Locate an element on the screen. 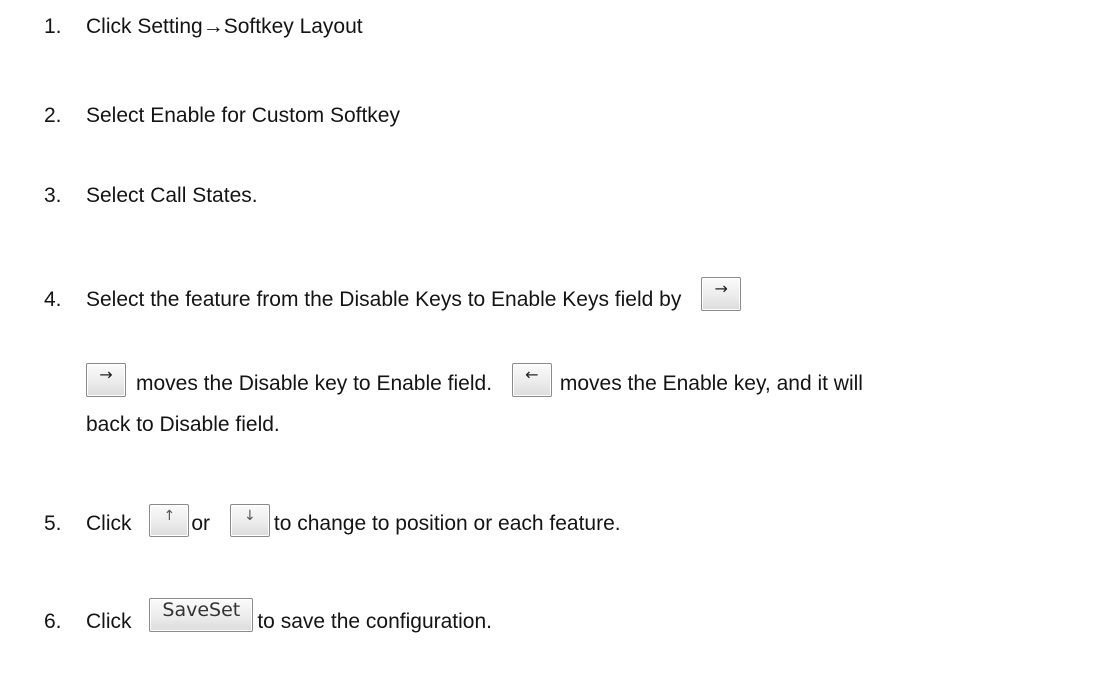 The width and height of the screenshot is (1104, 688). move-up-button: ↑ is located at coordinates (169, 520).